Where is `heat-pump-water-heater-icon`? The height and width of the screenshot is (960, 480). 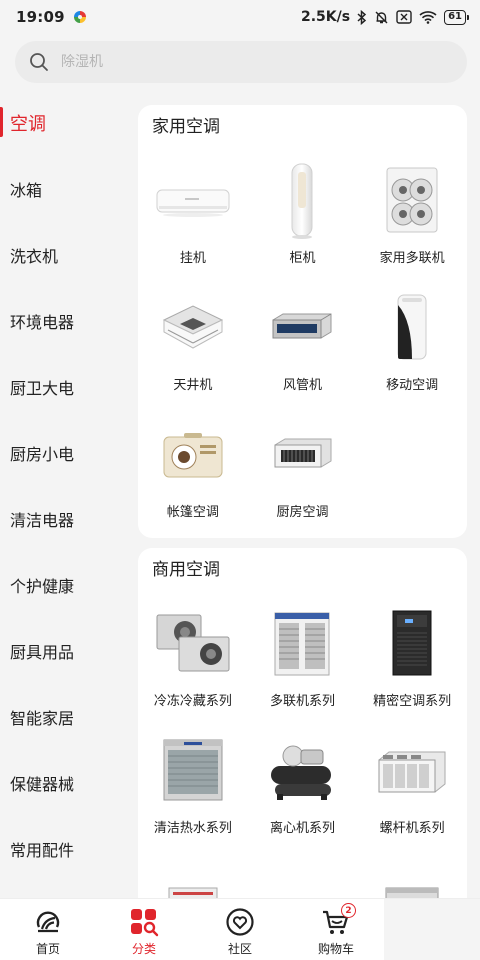 heat-pump-water-heater-icon is located at coordinates (193, 771).